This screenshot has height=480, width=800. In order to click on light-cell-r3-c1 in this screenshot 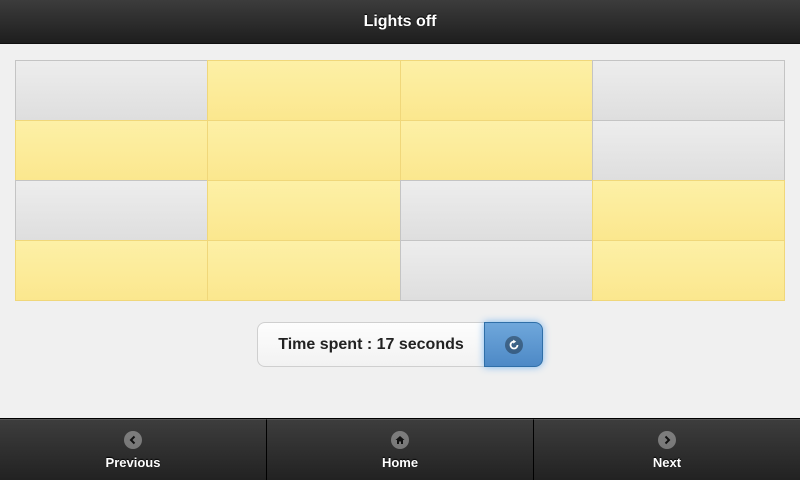, I will do `click(112, 210)`.